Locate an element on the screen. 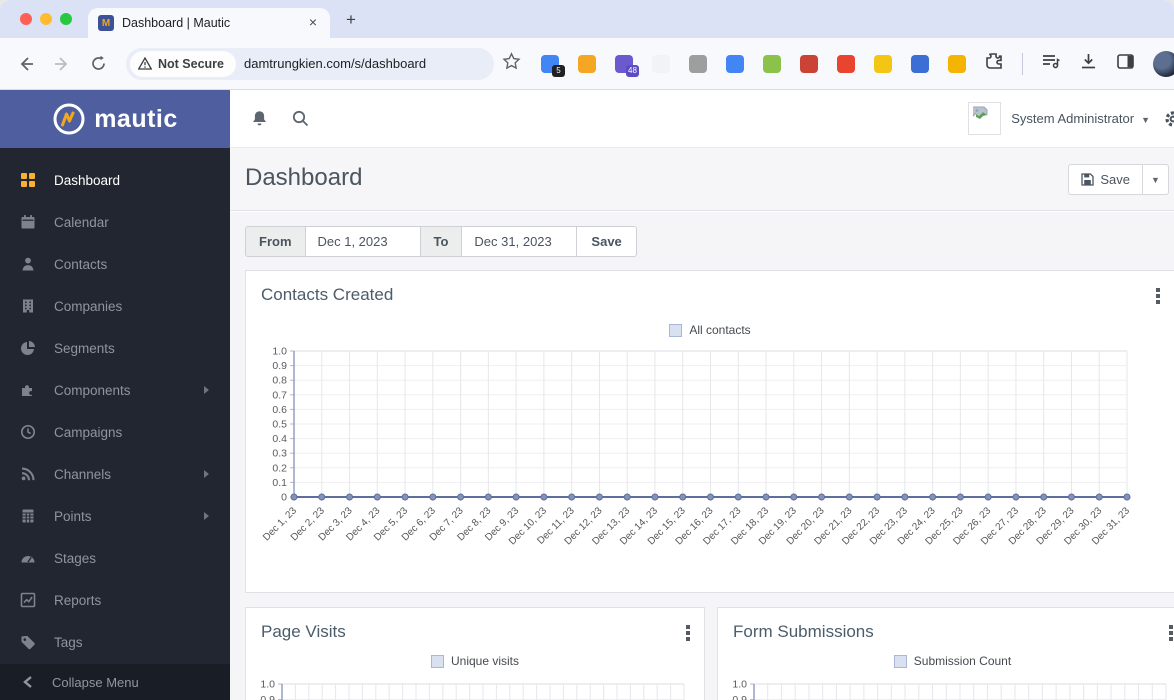  sidebar-item-label: Segments is located at coordinates (84, 348).